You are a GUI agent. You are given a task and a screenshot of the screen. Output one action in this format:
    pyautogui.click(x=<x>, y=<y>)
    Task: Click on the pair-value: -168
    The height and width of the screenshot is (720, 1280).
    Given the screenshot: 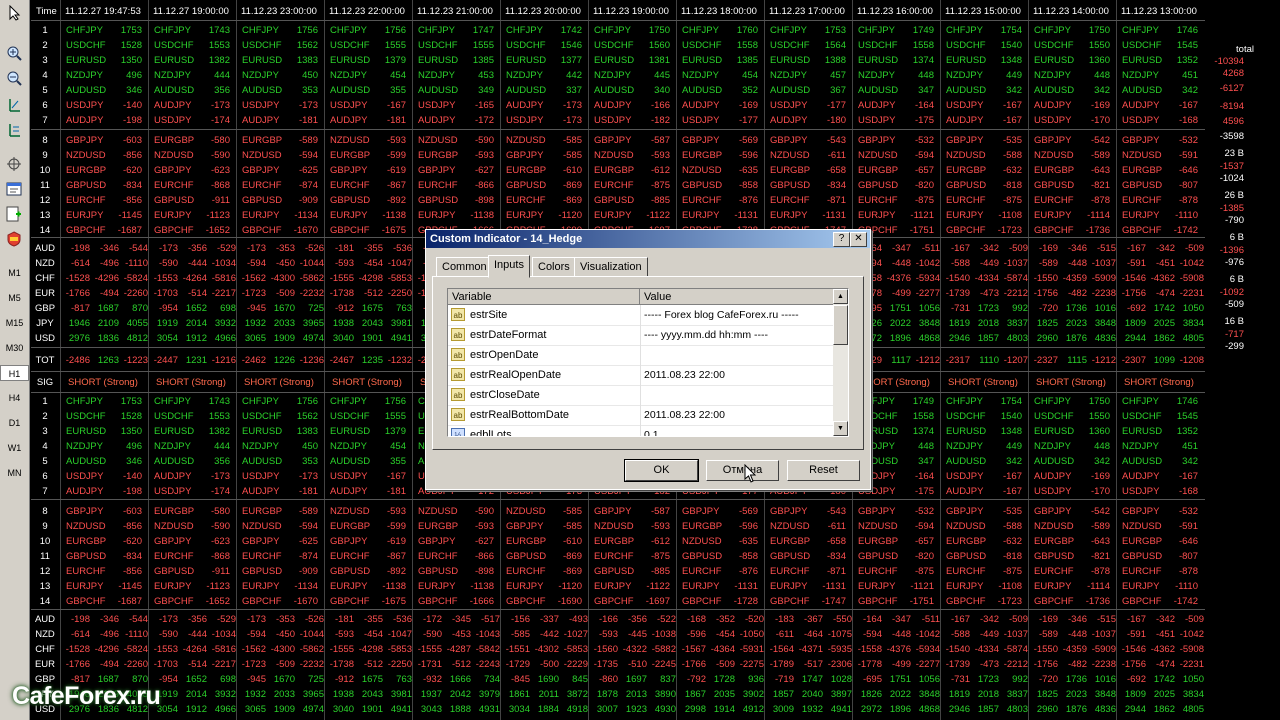 What is the action you would take?
    pyautogui.click(x=1188, y=491)
    